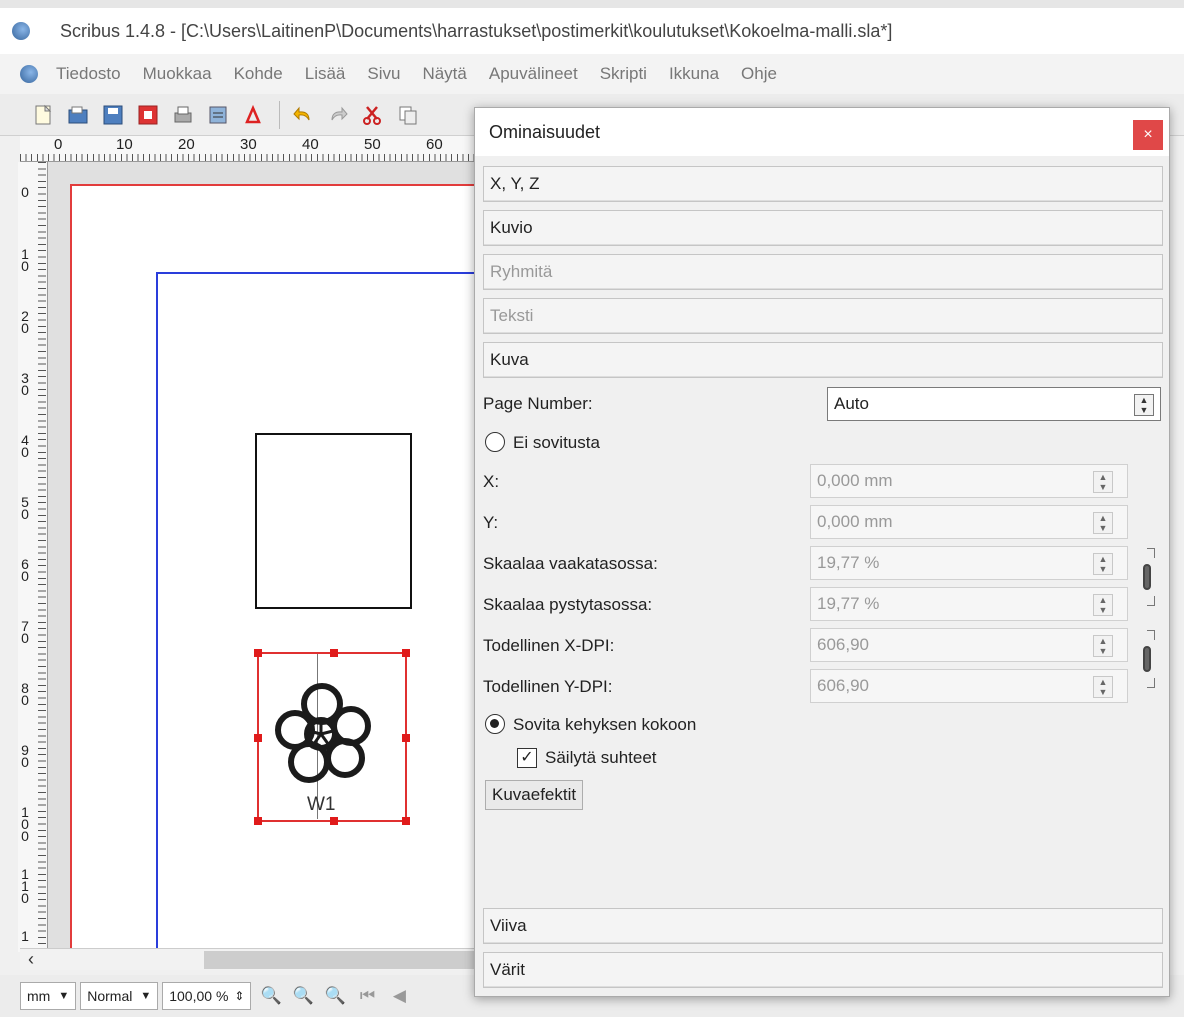  Describe the element at coordinates (855, 480) in the screenshot. I see `x-offset-value: 0,000 mm` at that location.